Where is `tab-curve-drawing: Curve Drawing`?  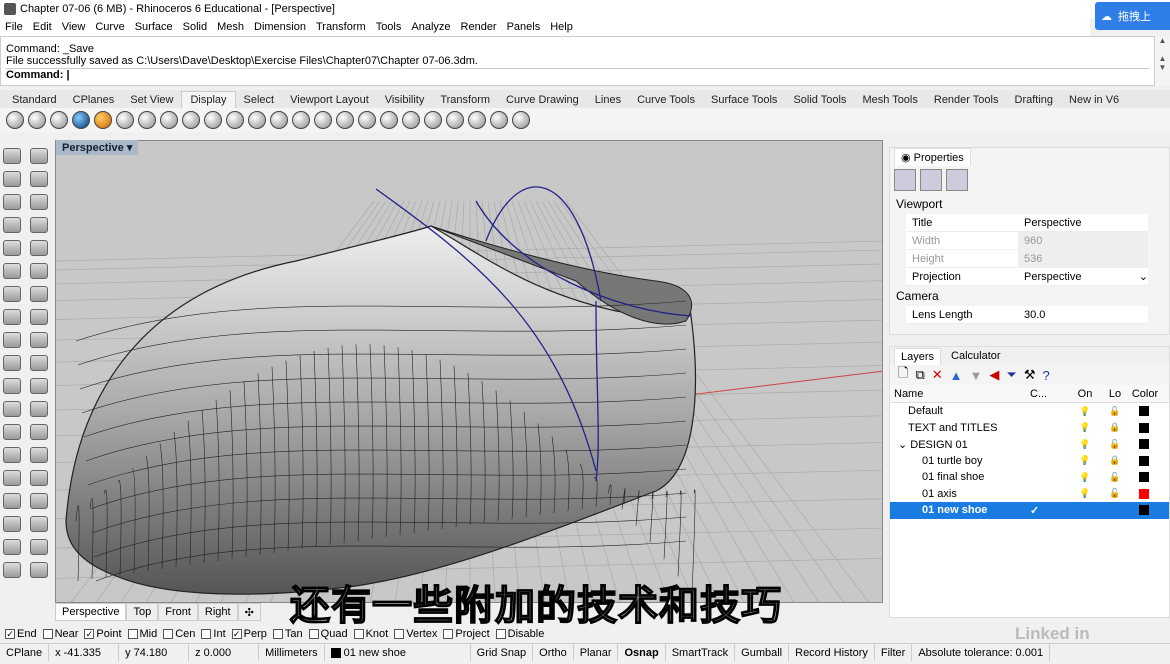 tab-curve-drawing: Curve Drawing is located at coordinates (542, 100).